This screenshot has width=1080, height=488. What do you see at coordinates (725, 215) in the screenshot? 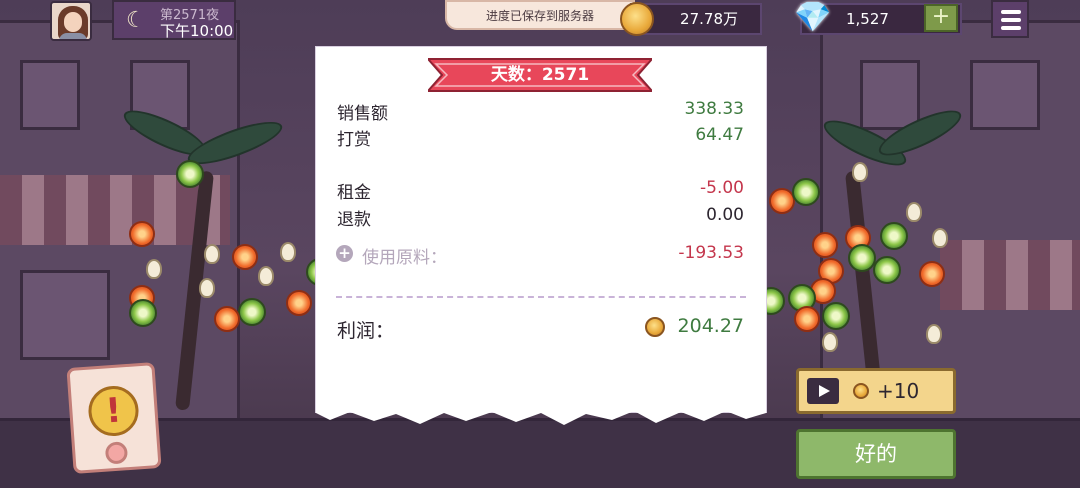
I see `refund-value: 0.00` at bounding box center [725, 215].